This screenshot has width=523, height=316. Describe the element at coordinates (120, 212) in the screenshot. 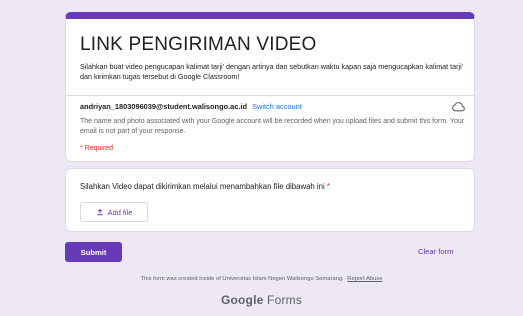

I see `add-file-label: Add file` at that location.